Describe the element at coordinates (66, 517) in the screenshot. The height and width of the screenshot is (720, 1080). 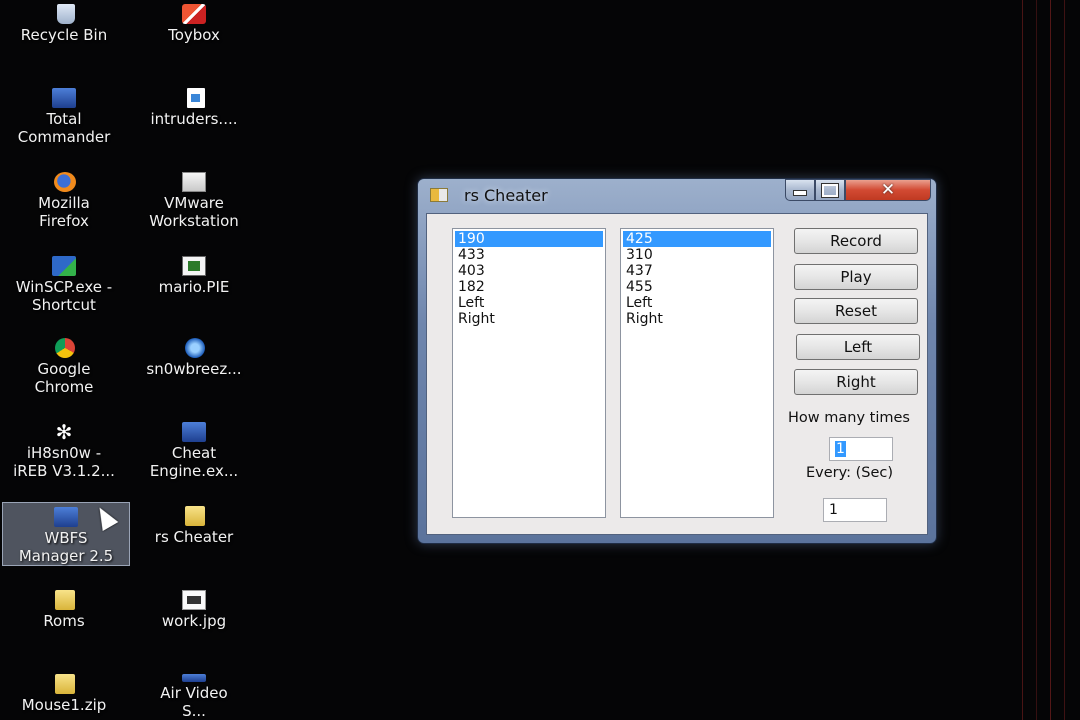
I see `wbfs-icon` at that location.